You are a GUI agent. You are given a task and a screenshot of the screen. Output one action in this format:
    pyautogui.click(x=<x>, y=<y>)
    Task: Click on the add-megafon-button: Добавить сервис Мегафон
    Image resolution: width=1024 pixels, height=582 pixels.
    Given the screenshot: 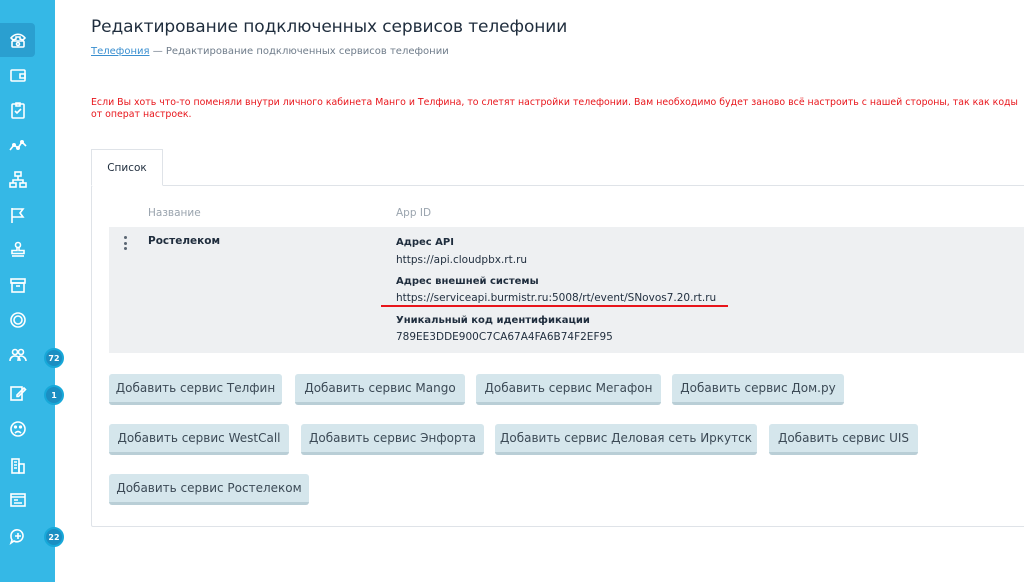 What is the action you would take?
    pyautogui.click(x=568, y=389)
    